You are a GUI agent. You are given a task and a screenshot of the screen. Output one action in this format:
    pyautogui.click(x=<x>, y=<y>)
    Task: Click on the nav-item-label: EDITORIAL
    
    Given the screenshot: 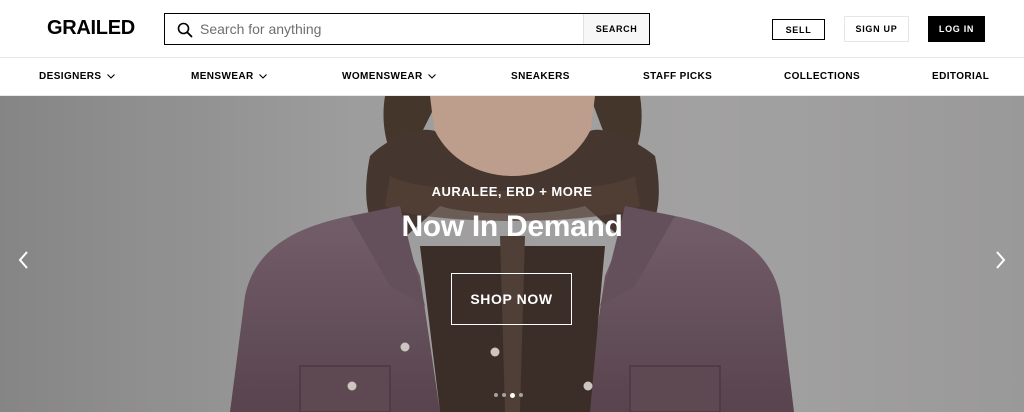 What is the action you would take?
    pyautogui.click(x=961, y=76)
    